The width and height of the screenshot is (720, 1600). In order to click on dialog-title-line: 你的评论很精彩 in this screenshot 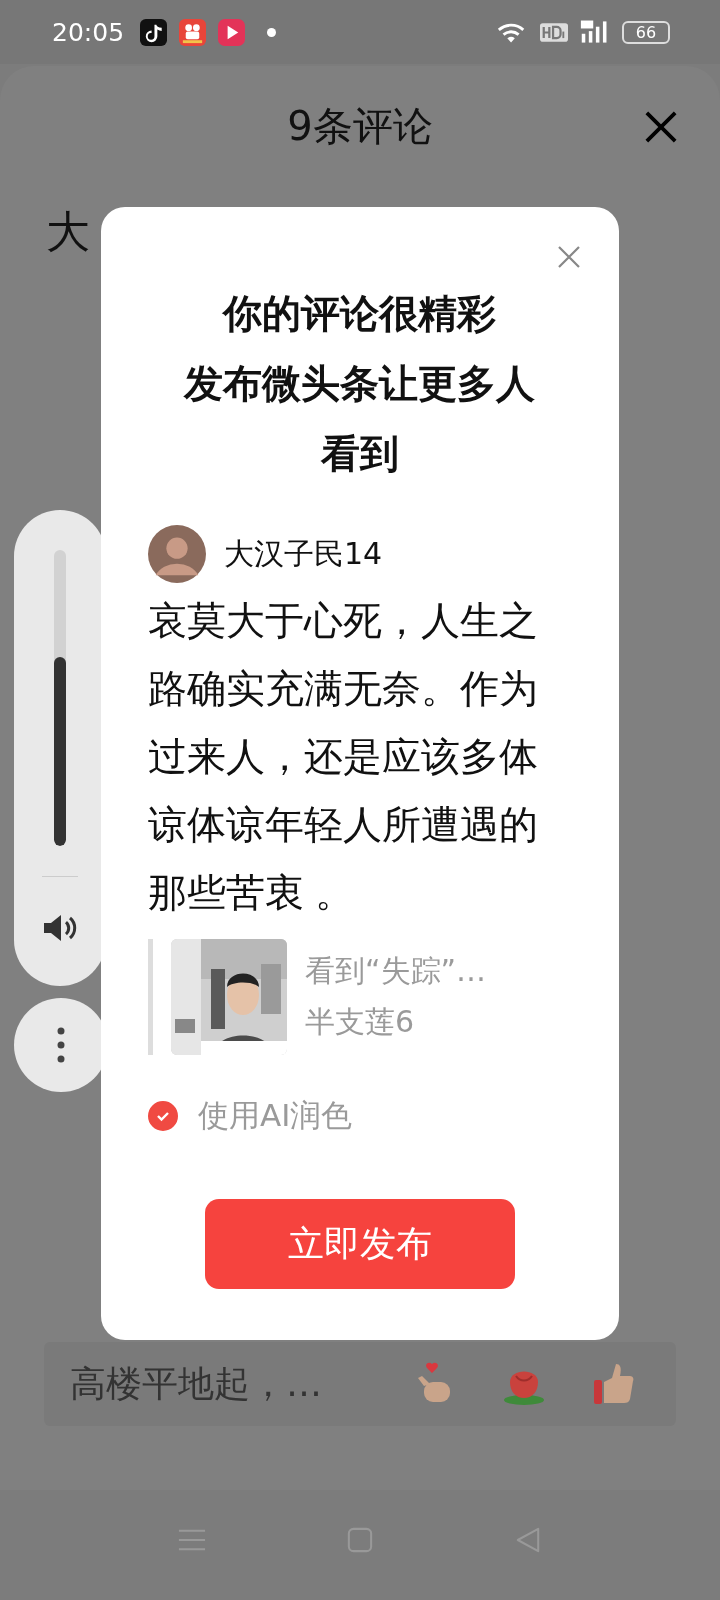, I will do `click(359, 314)`.